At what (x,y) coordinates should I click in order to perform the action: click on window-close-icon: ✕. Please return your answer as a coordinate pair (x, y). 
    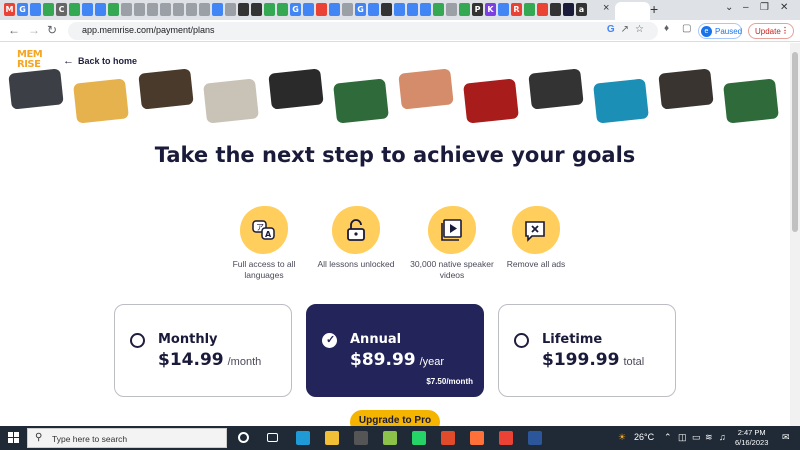
    Looking at the image, I should click on (784, 7).